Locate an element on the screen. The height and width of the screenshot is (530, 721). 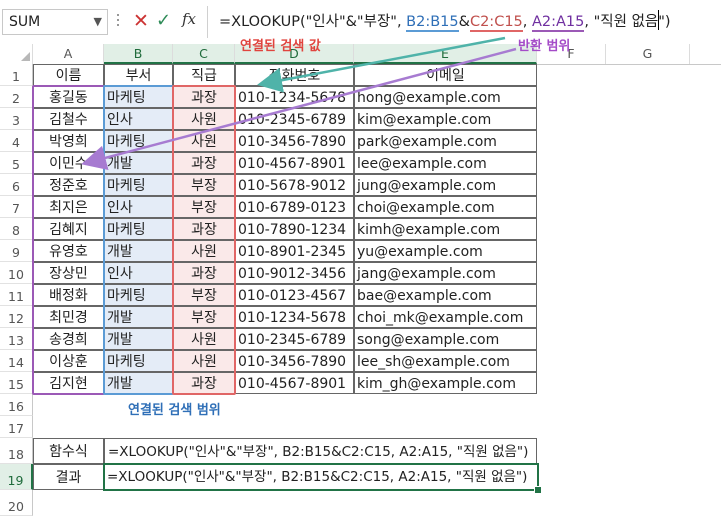
row-header-3: 3 is located at coordinates (16, 119).